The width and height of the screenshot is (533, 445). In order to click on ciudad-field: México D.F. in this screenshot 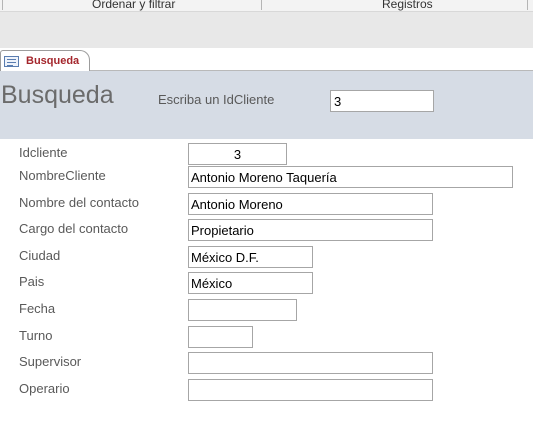, I will do `click(250, 257)`.